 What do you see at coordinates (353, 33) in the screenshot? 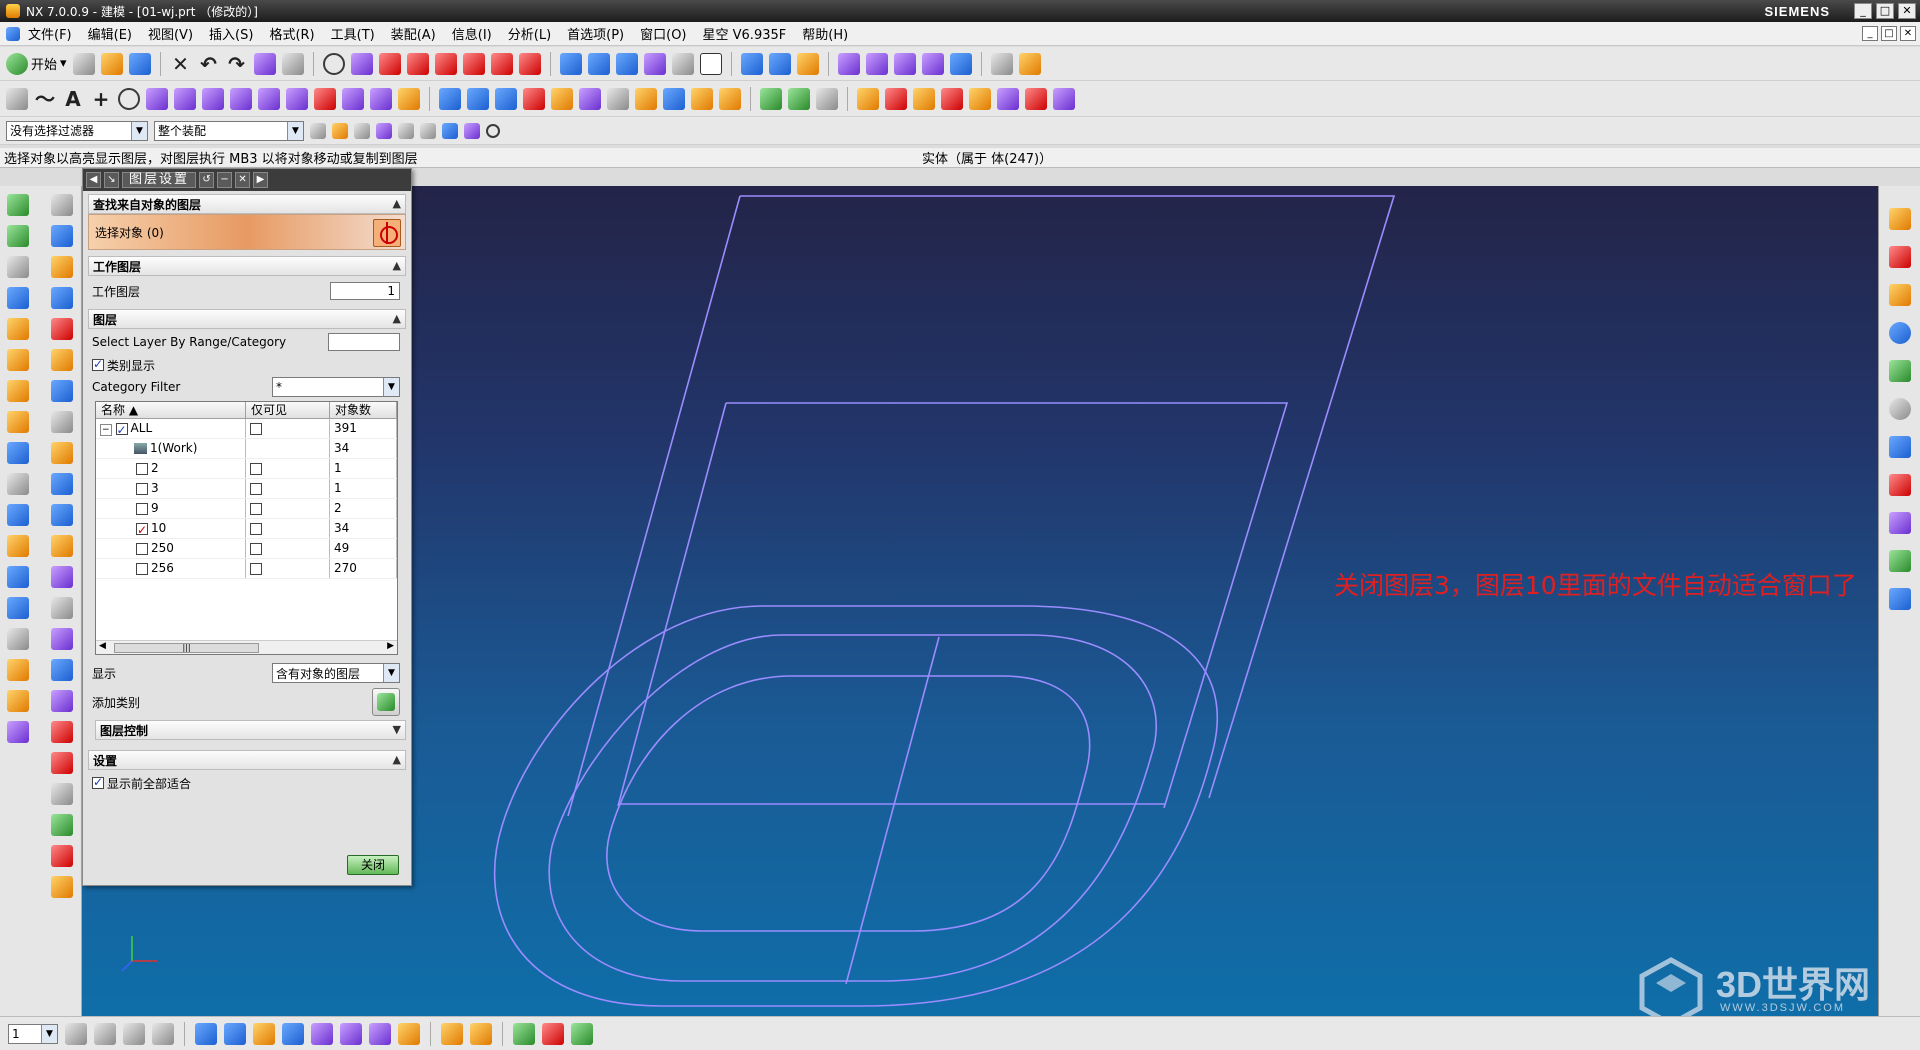
I see `menu-tools: 工具(T)` at bounding box center [353, 33].